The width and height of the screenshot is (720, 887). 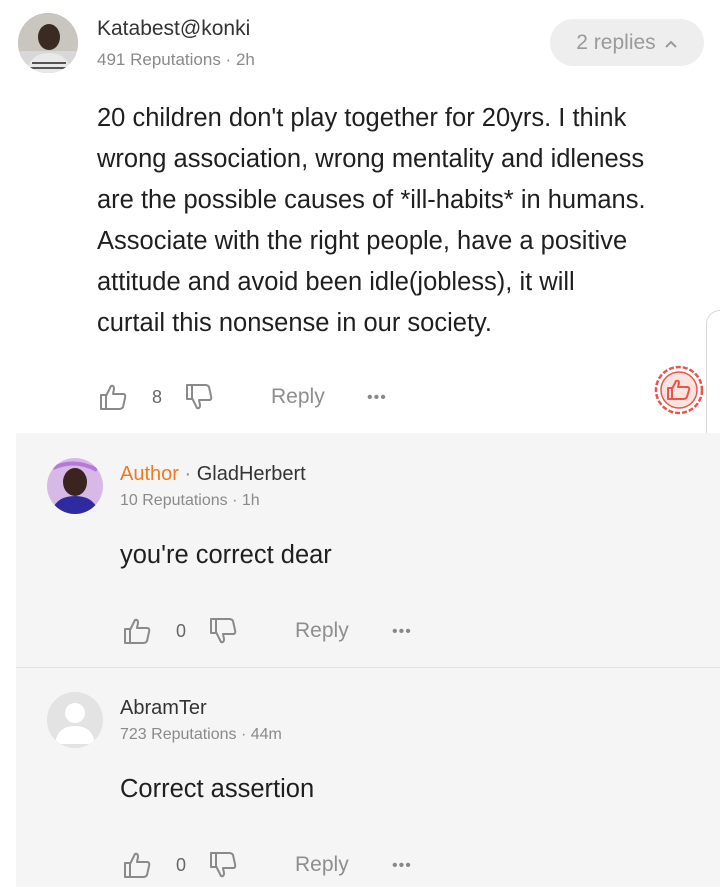 I want to click on timestamp: 44m, so click(x=266, y=734).